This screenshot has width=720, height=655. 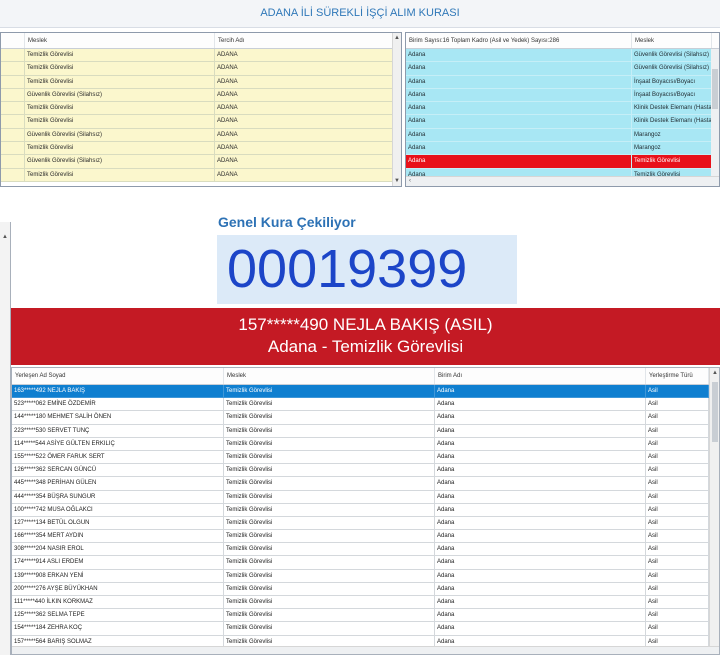 What do you see at coordinates (540, 376) in the screenshot?
I see `column-header-birim-adi: Birim Adı` at bounding box center [540, 376].